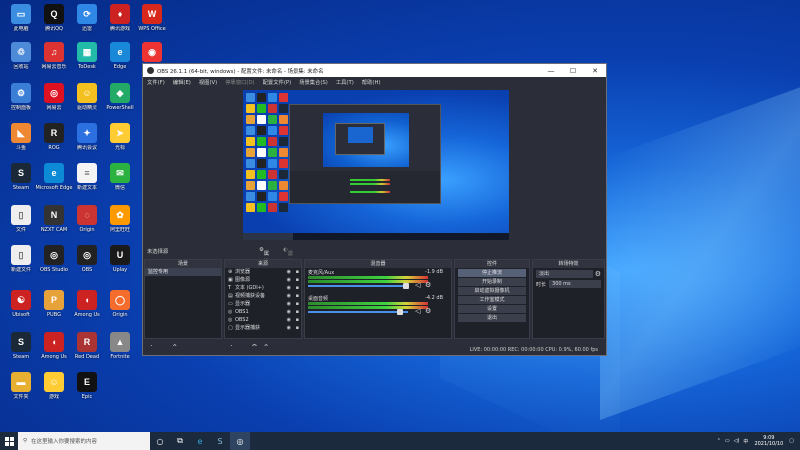 This screenshot has width=800, height=450. Describe the element at coordinates (87, 352) in the screenshot. I see `desktop-icon: R Red Dead` at that location.